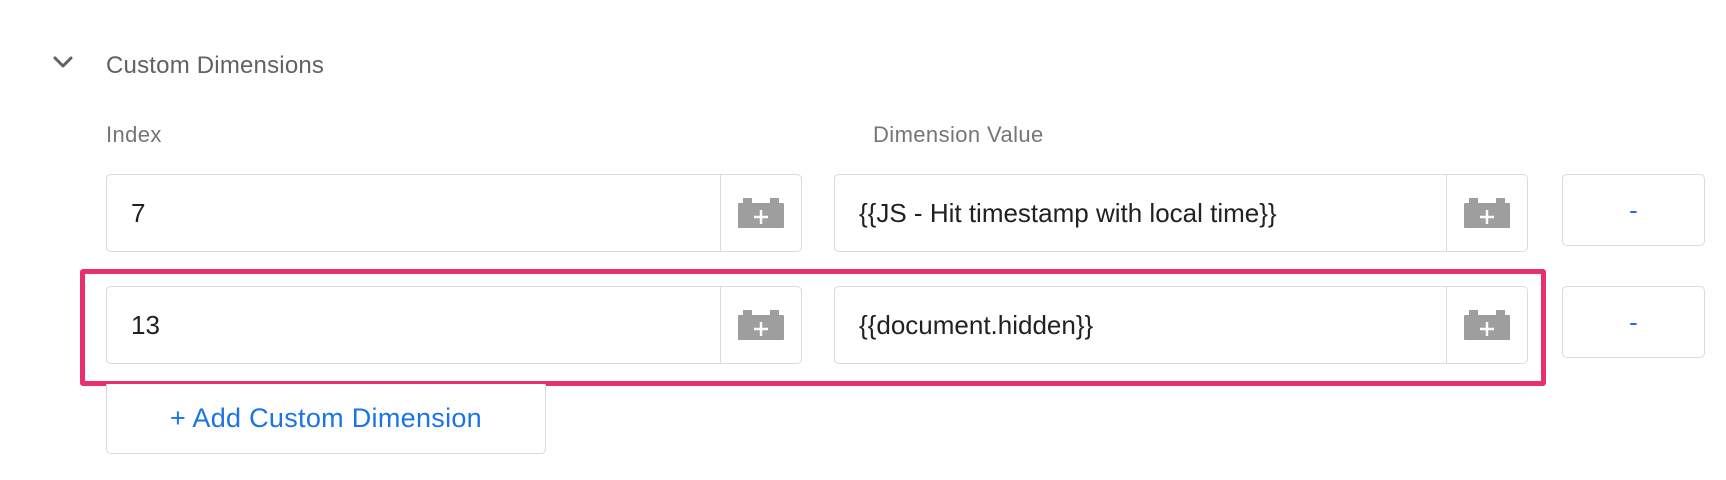 This screenshot has height=480, width=1726. Describe the element at coordinates (413, 325) in the screenshot. I see `index-input: 13` at that location.